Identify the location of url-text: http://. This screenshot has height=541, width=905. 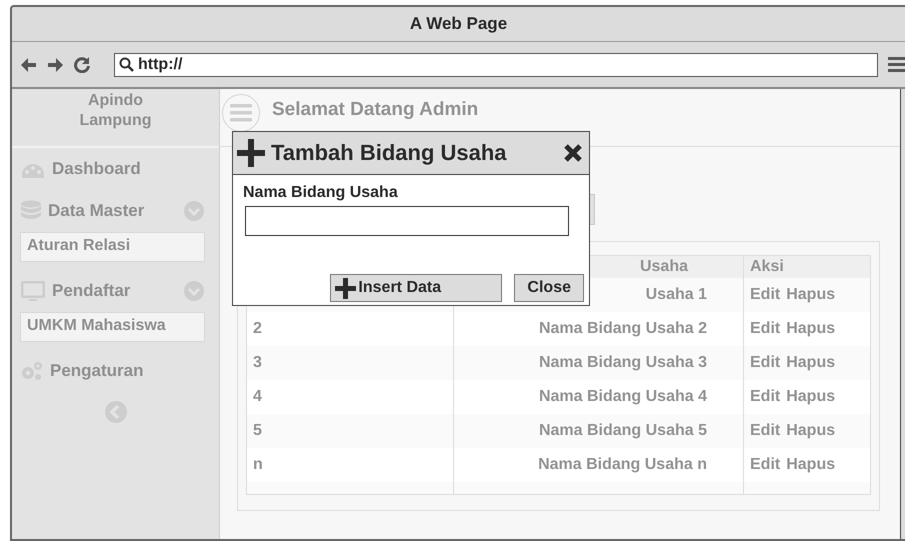
(160, 65).